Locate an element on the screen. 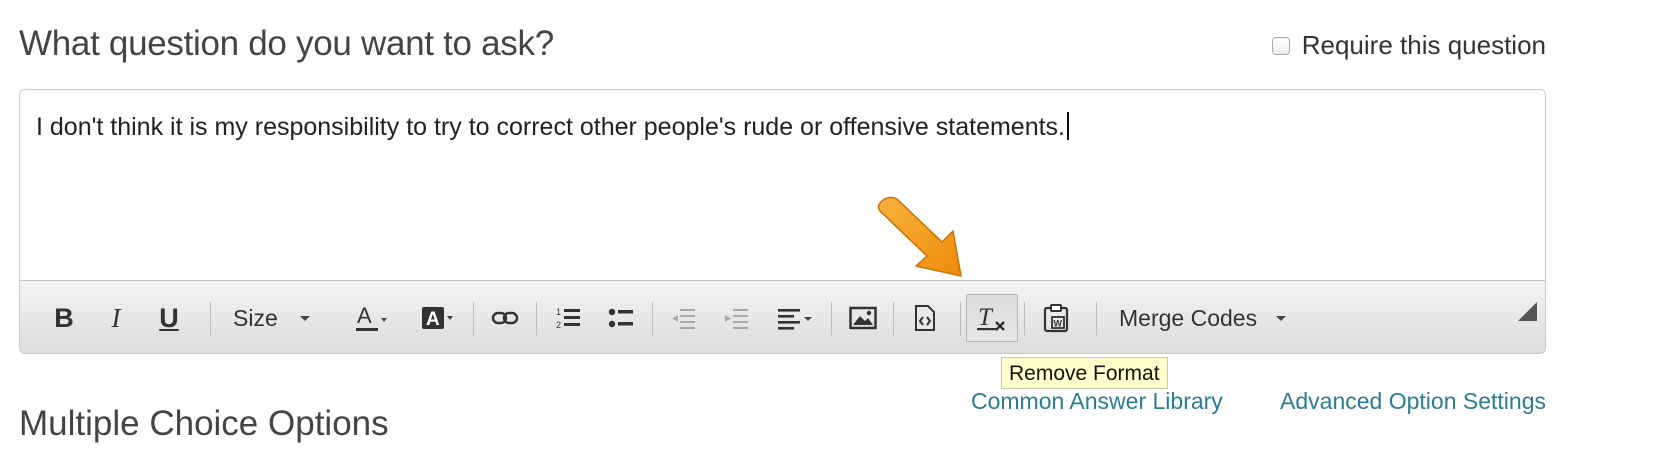 This screenshot has height=454, width=1666. image-button is located at coordinates (863, 318).